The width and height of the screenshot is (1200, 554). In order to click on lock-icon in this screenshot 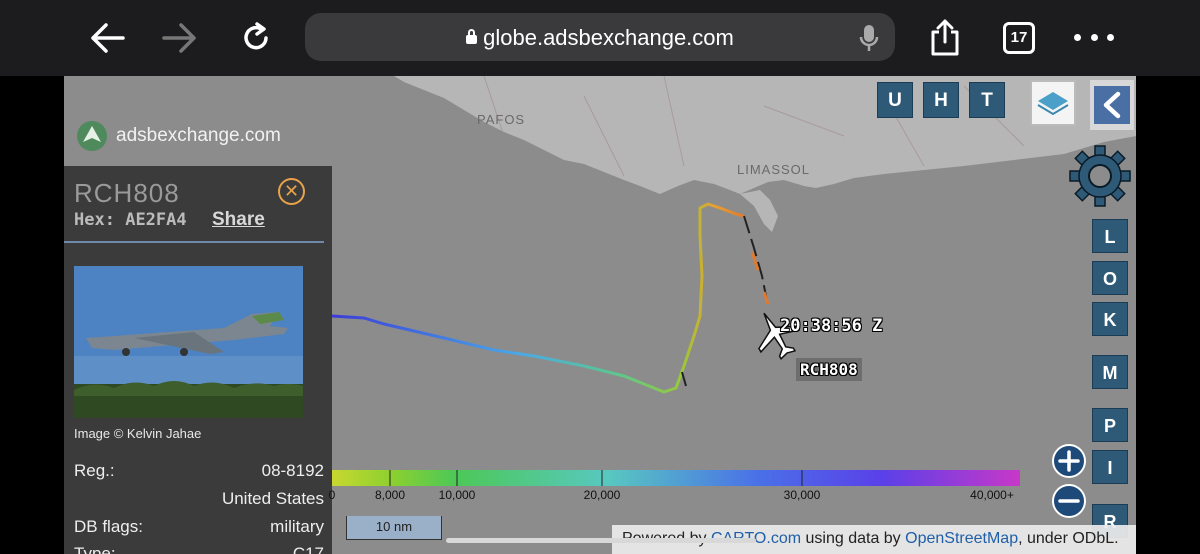, I will do `click(472, 36)`.